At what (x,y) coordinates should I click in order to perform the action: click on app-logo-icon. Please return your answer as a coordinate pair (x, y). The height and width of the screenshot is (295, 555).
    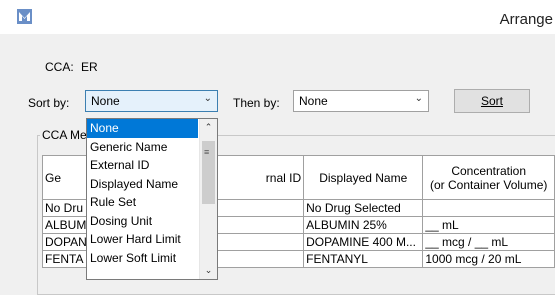
    Looking at the image, I should click on (24, 16).